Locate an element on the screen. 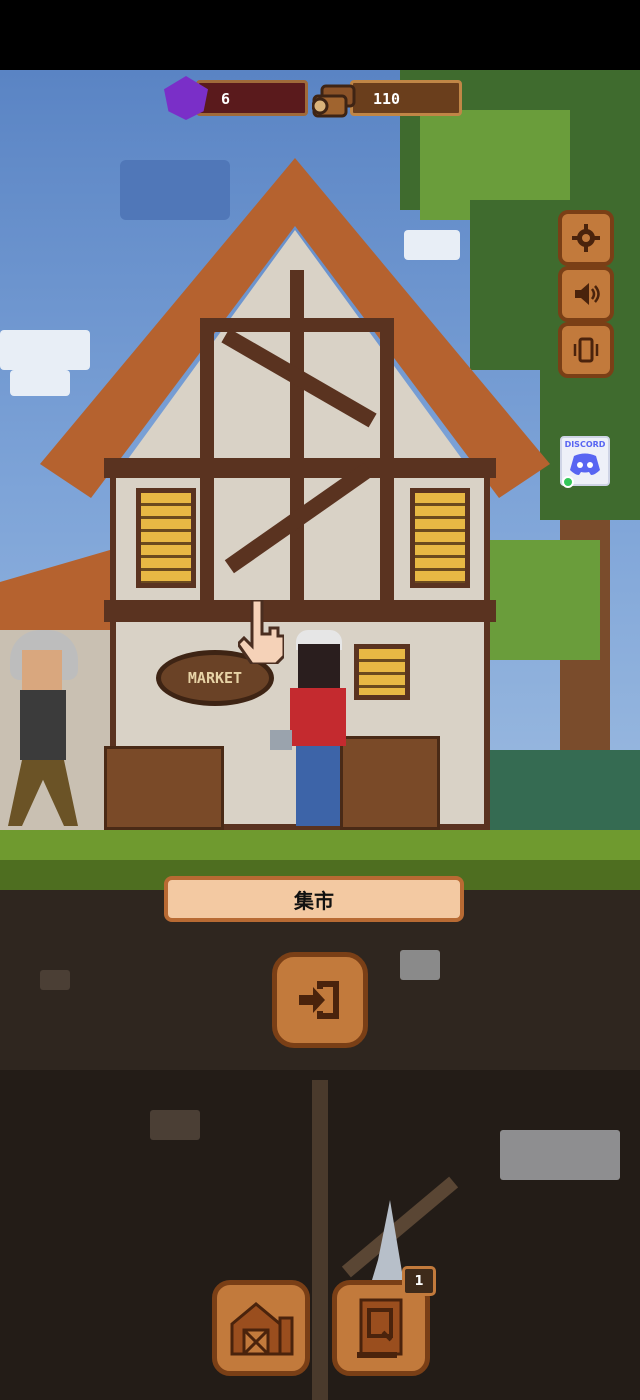  player-character is located at coordinates (314, 730).